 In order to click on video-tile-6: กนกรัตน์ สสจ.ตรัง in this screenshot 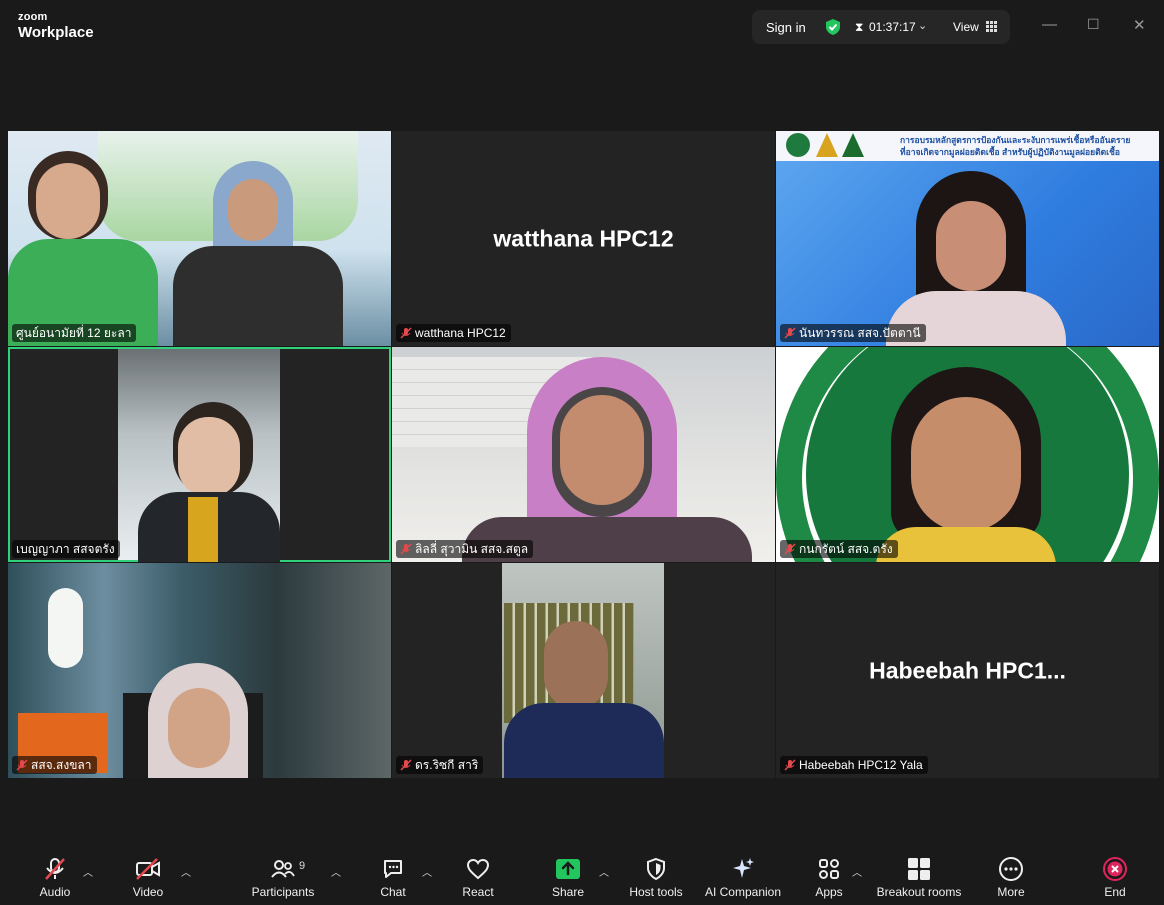, I will do `click(967, 454)`.